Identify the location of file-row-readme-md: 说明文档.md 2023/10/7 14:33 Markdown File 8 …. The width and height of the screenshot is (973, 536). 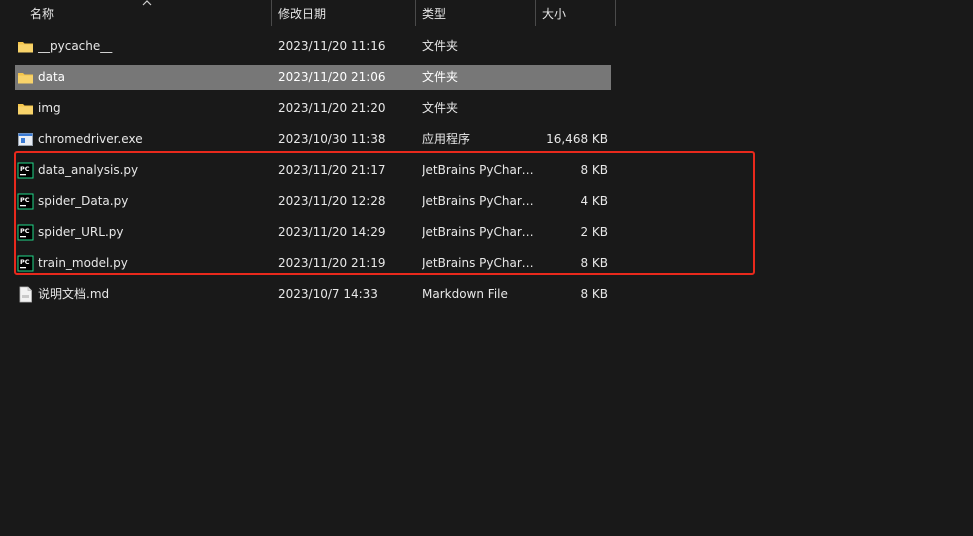
(313, 294).